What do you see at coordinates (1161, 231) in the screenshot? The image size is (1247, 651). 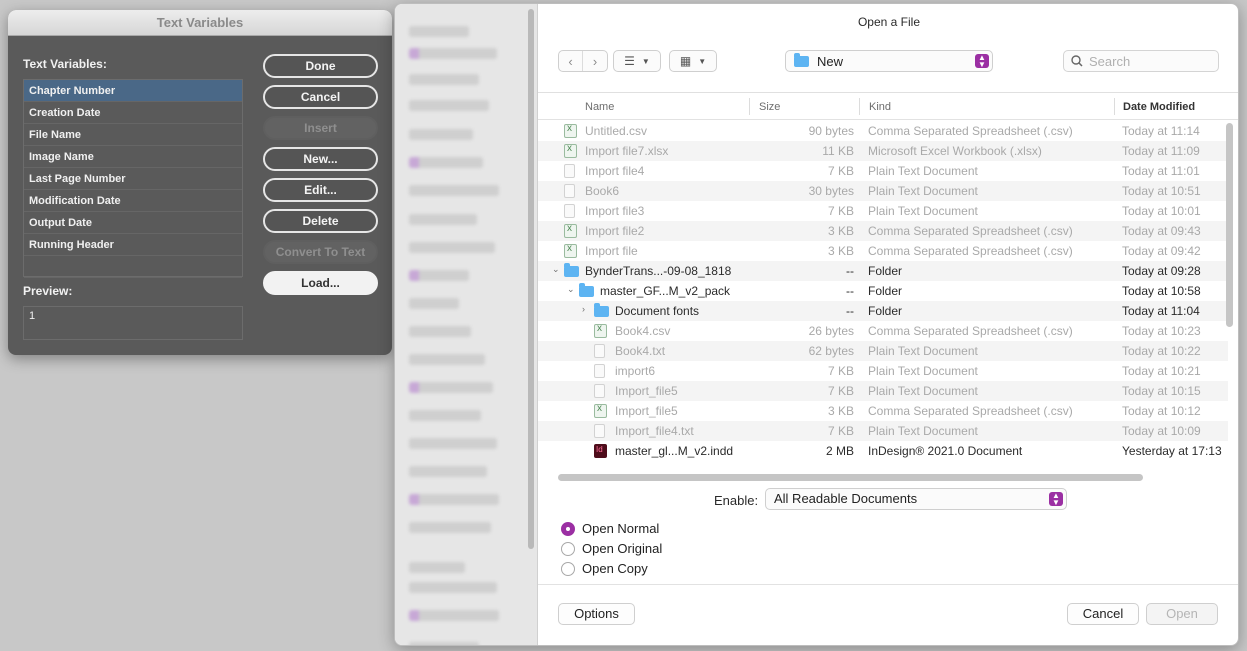 I see `file-date-modified: Today at 09:43` at bounding box center [1161, 231].